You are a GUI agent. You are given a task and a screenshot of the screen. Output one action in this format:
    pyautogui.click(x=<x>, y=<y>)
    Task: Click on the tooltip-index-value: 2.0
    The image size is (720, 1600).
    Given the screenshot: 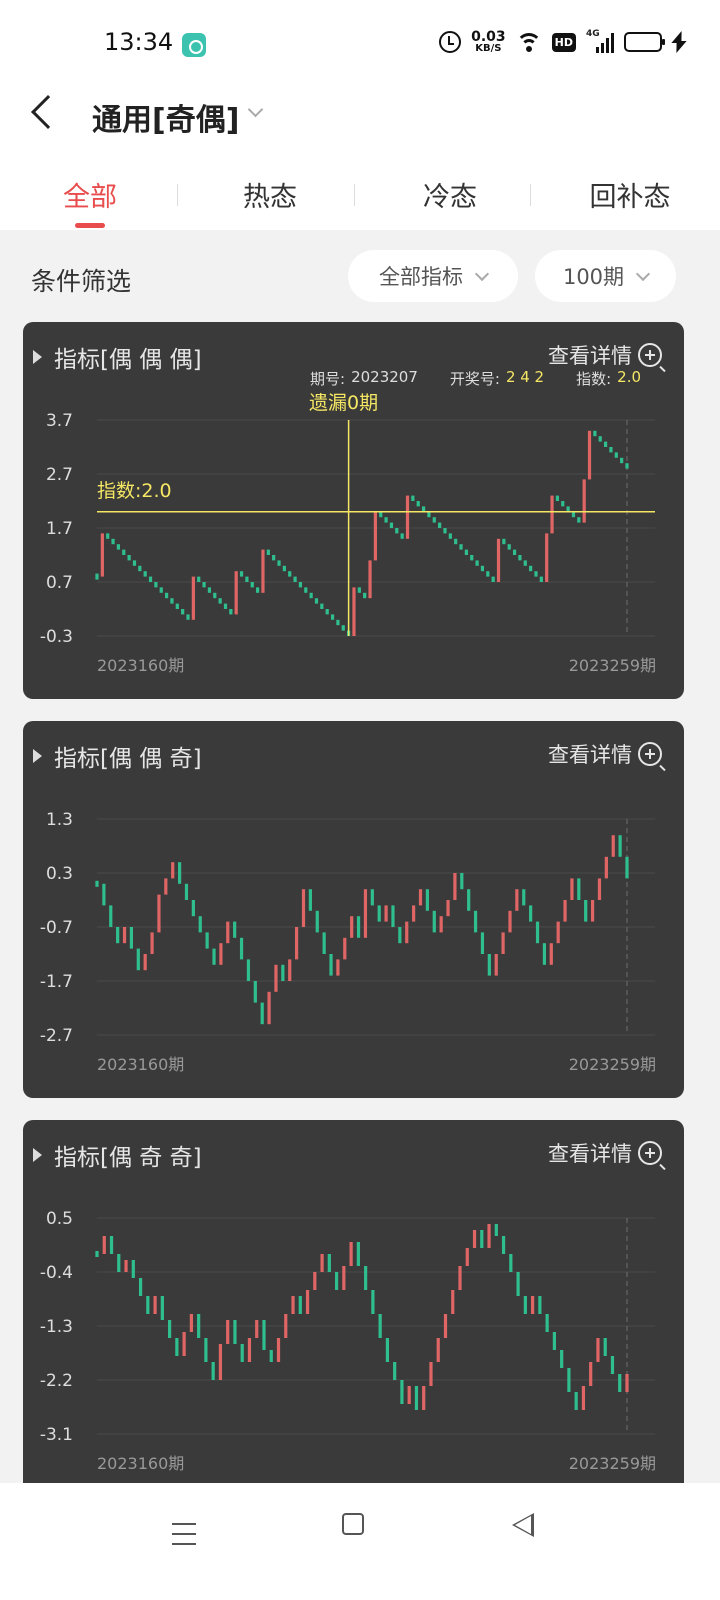 What is the action you would take?
    pyautogui.click(x=629, y=377)
    